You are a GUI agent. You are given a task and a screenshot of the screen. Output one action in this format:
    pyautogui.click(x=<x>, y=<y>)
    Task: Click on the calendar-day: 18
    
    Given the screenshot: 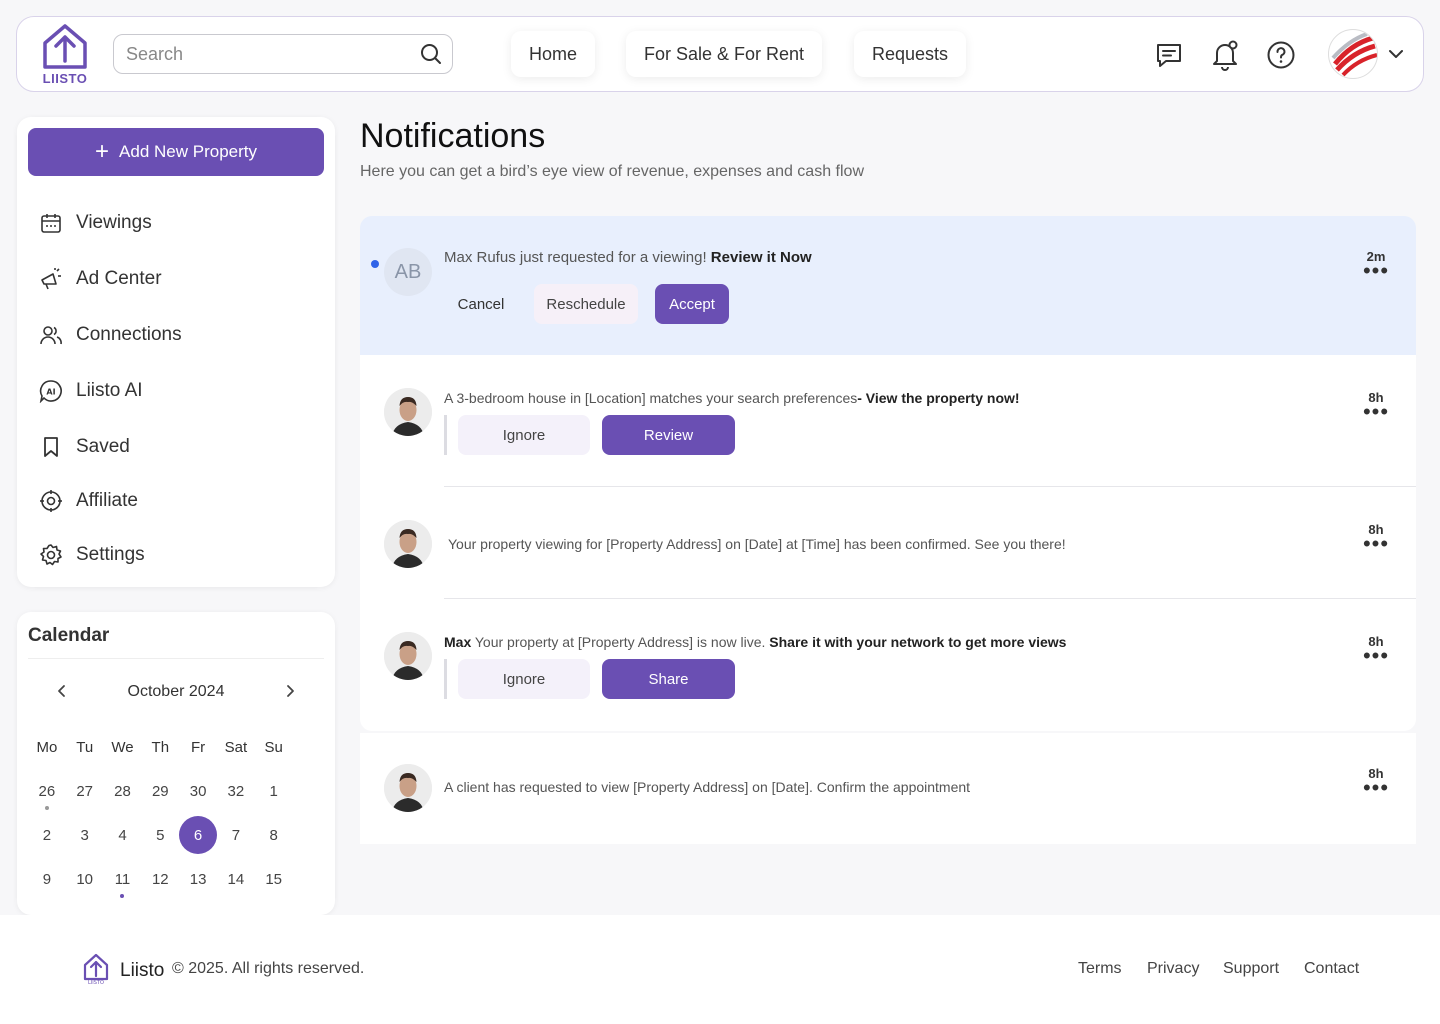 What is the action you would take?
    pyautogui.click(x=123, y=908)
    